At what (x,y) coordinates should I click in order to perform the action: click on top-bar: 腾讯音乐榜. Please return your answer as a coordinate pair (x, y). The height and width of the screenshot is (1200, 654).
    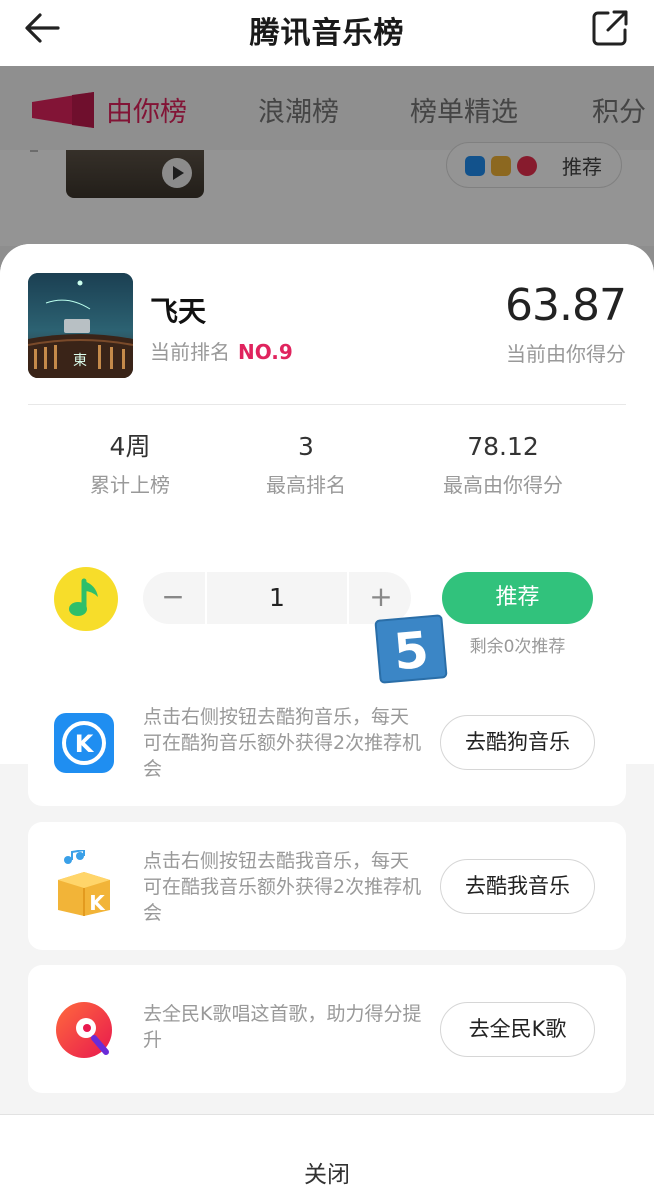
    Looking at the image, I should click on (327, 33).